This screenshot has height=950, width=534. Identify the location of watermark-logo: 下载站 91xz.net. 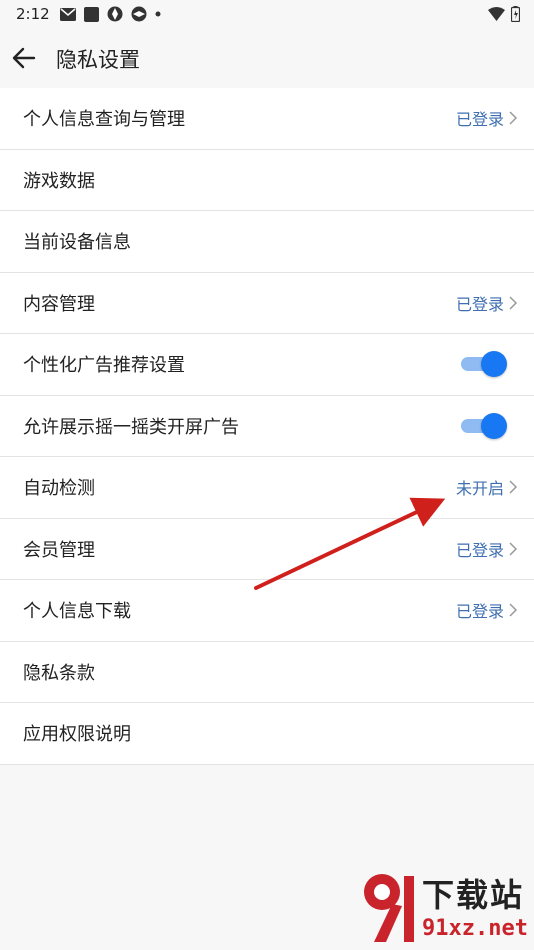
(445, 908).